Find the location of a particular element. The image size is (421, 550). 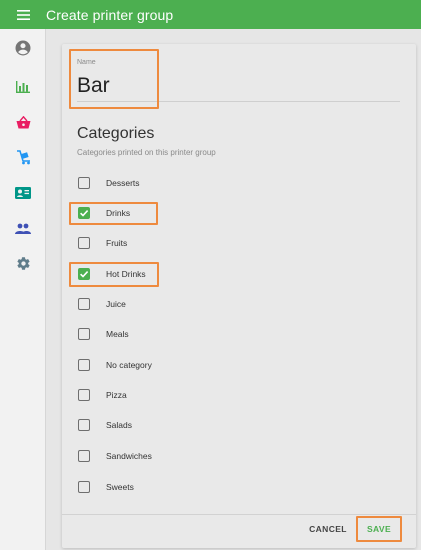

account-circle-icon is located at coordinates (23, 48).